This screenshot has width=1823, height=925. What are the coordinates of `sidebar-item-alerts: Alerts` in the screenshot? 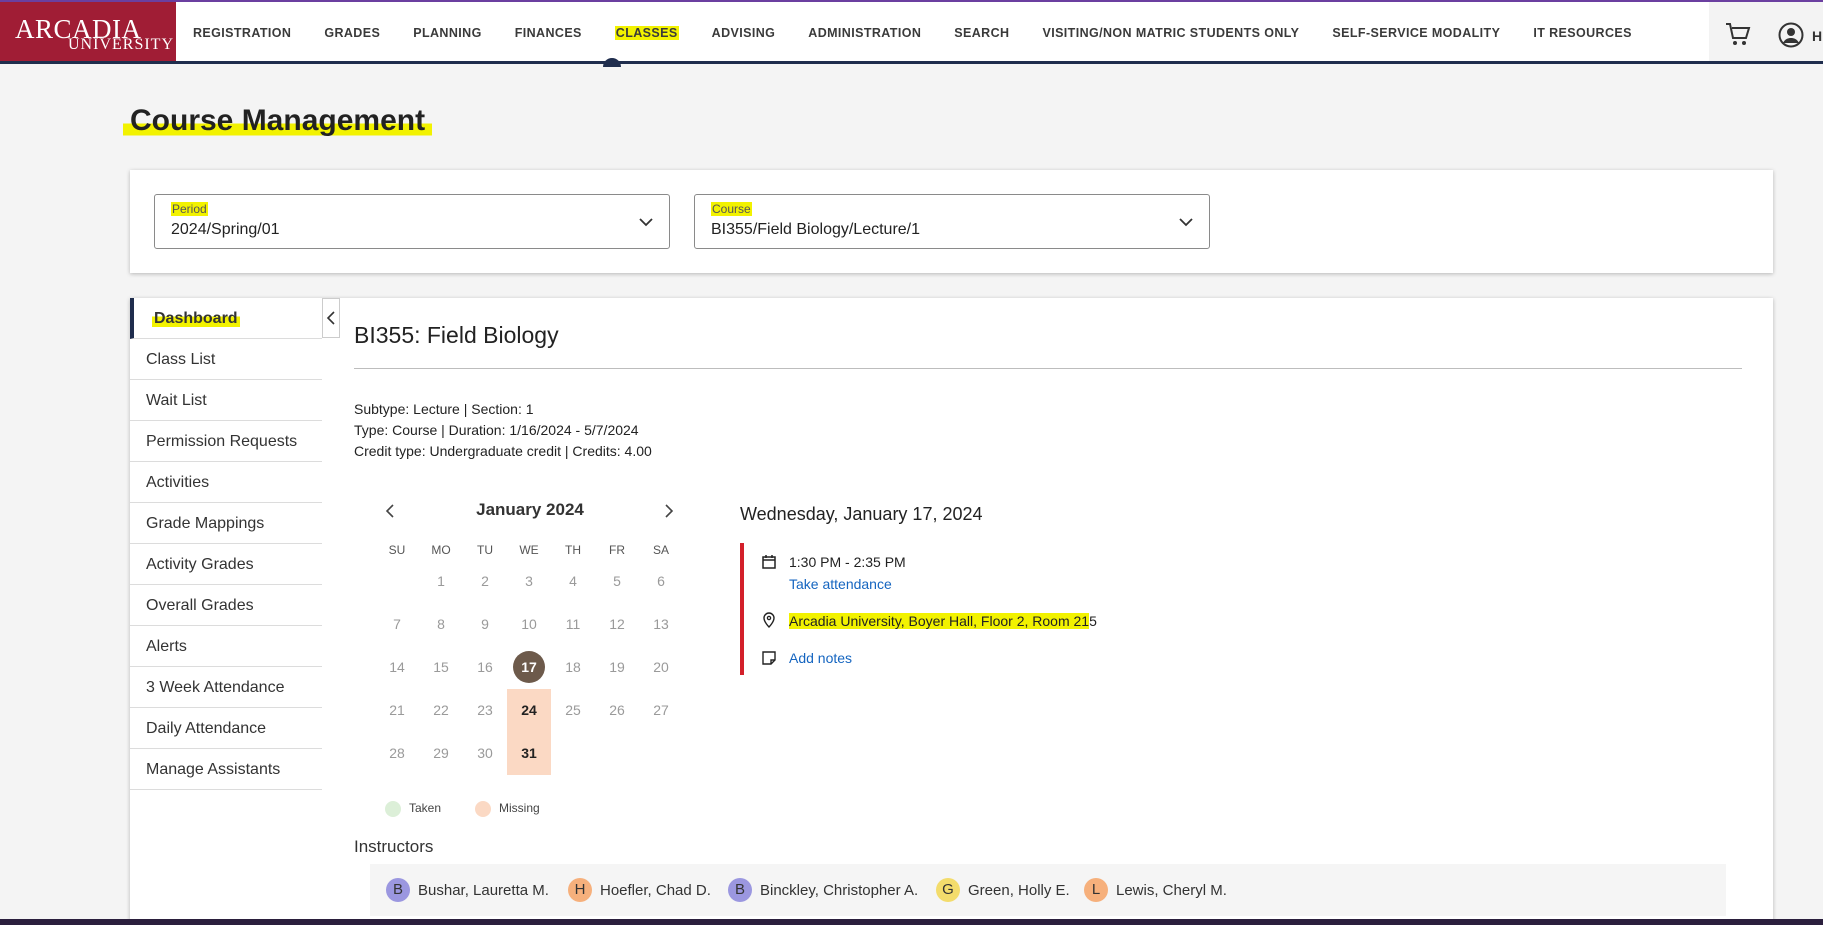 It's located at (226, 646).